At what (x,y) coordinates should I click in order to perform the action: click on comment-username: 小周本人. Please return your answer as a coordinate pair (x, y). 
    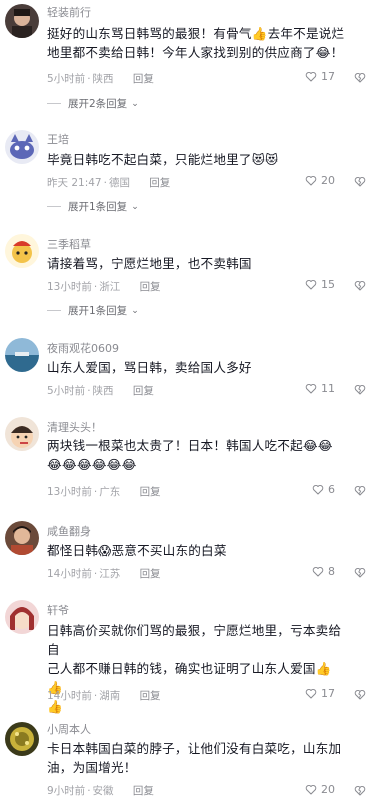
    Looking at the image, I should click on (69, 729).